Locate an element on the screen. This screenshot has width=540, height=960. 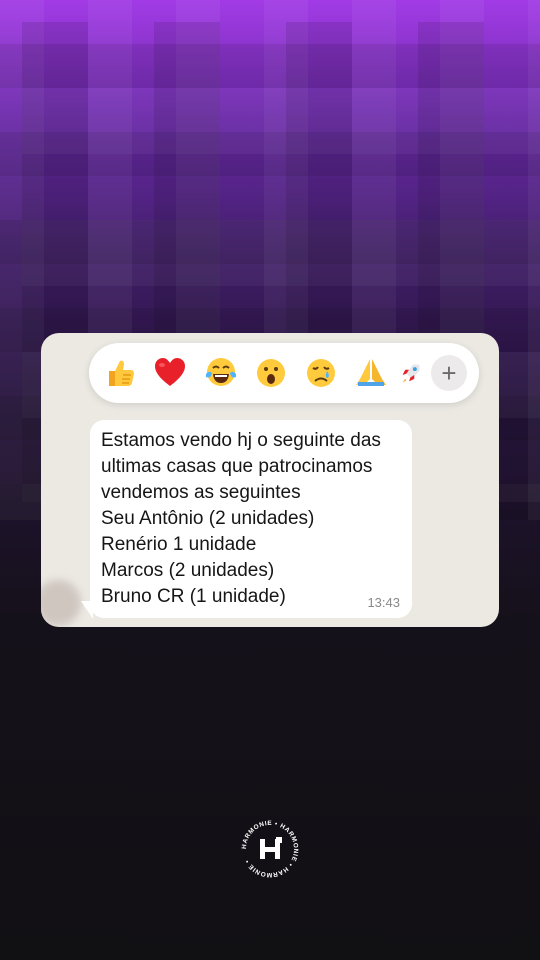
message-line: Marcos (2 unidades) is located at coordinates (188, 570).